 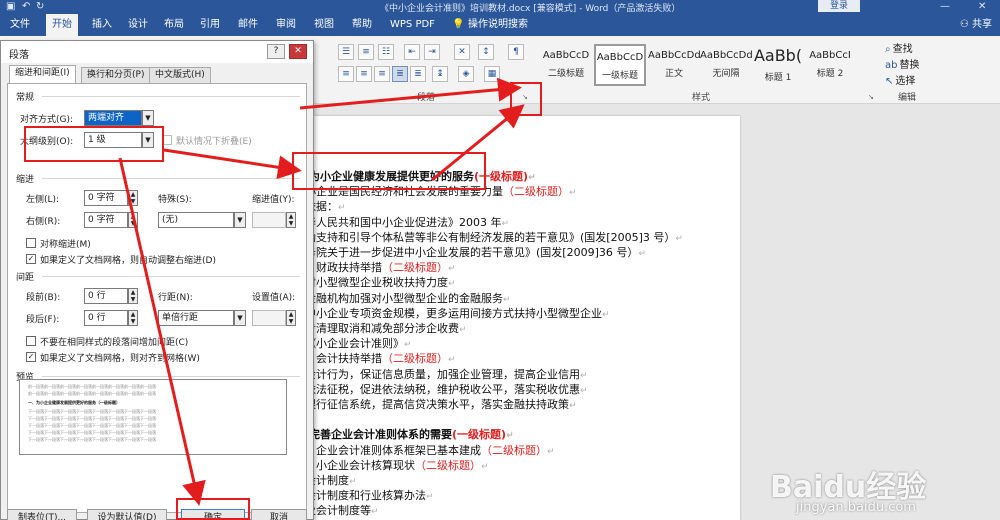 I want to click on arrow-heading-to-launcher, so click(x=478, y=143).